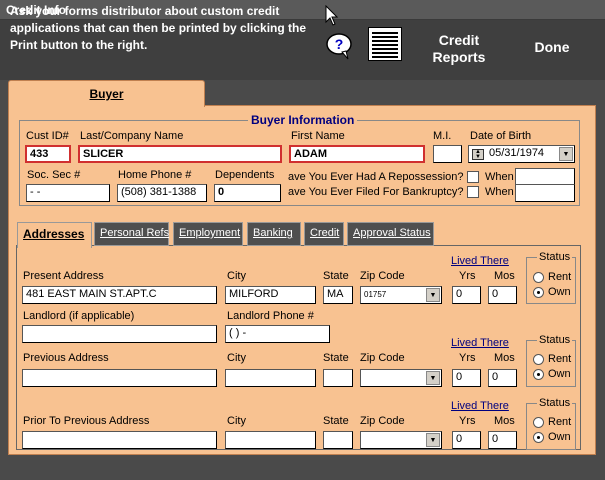 This screenshot has height=480, width=605. Describe the element at coordinates (473, 192) in the screenshot. I see `bankruptcy-checkbox` at that location.